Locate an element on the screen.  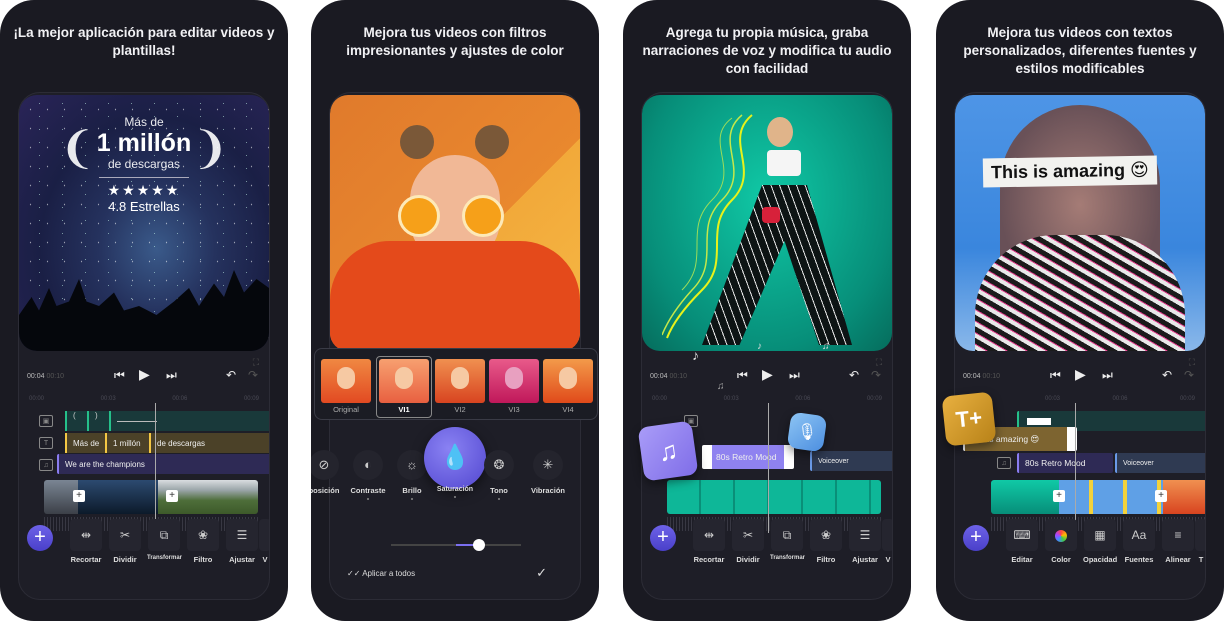
current-time: 00:04 is located at coordinates (659, 376).